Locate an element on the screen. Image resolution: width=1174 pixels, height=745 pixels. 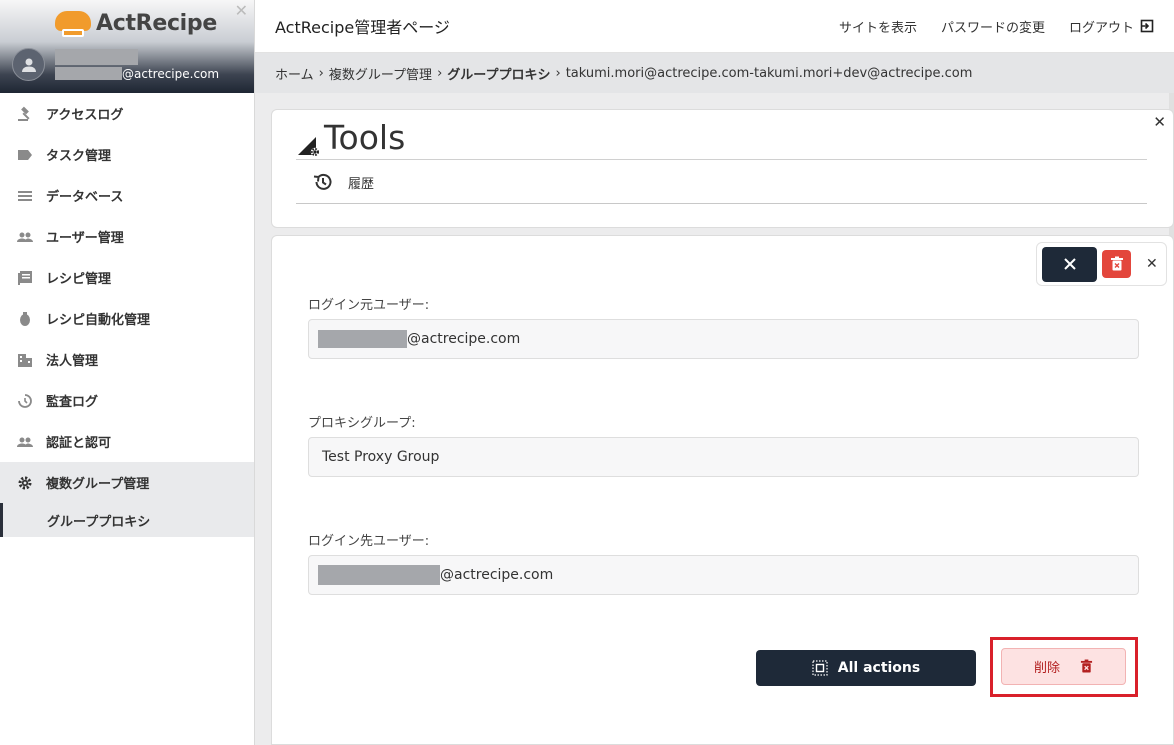
tools-icon is located at coordinates (309, 147).